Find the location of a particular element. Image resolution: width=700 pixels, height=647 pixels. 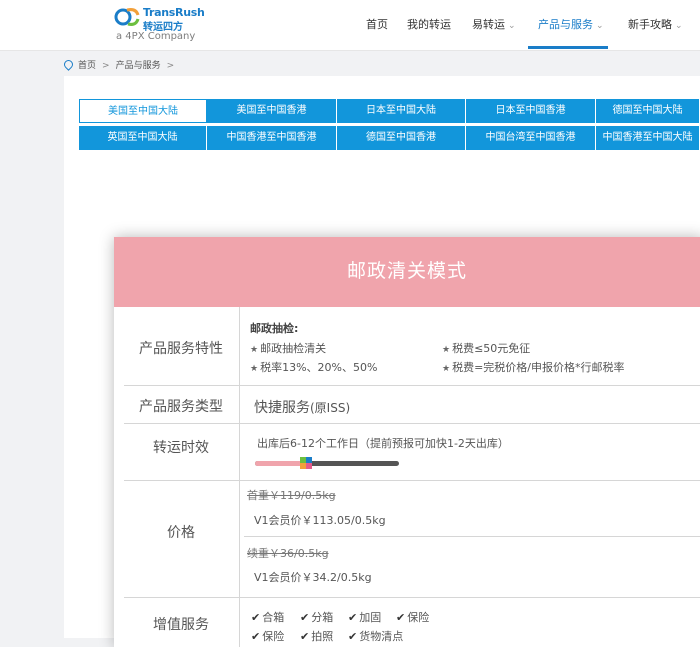

first-weight-price: 首重￥119/0.5kg is located at coordinates (291, 495).